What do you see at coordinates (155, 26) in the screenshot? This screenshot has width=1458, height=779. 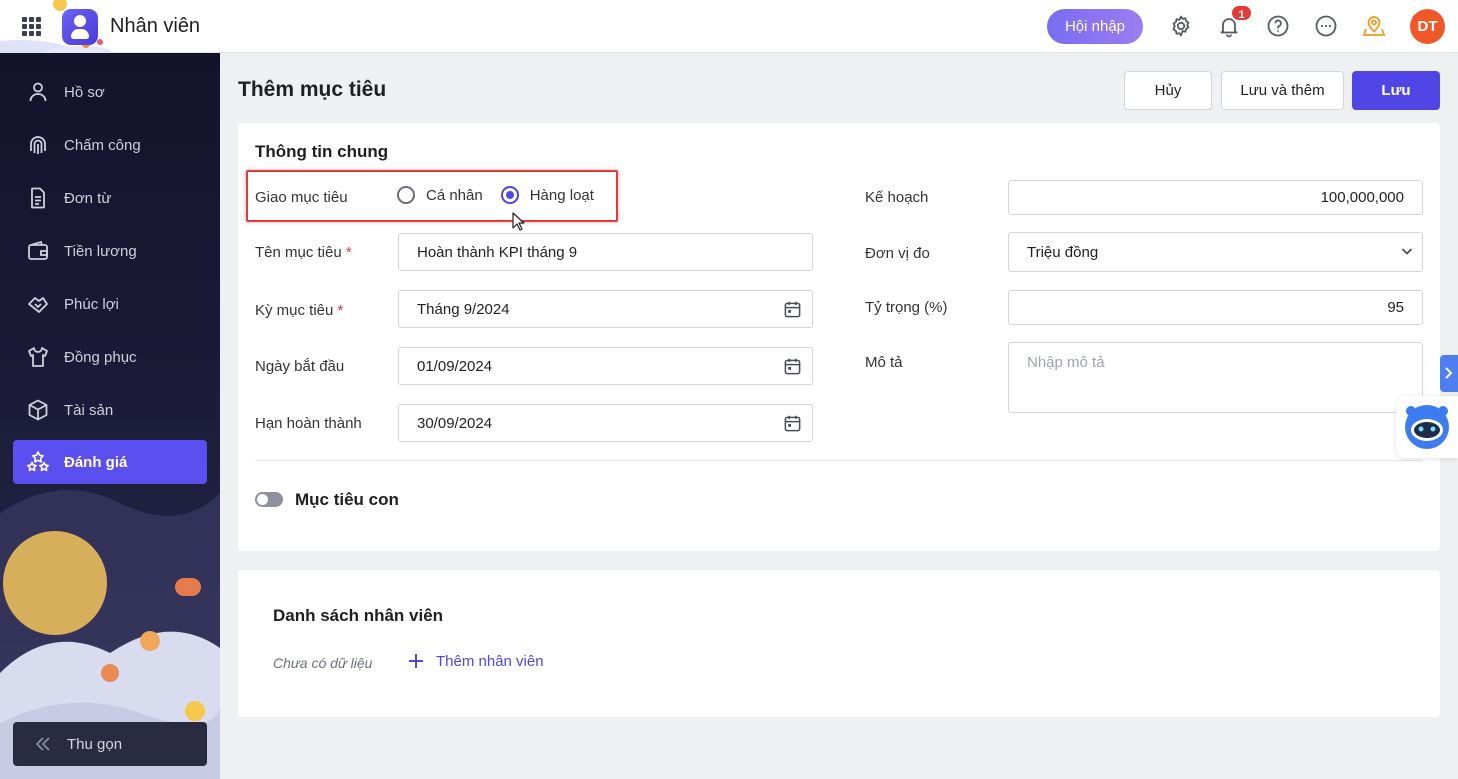 I see `app-title: Nhân viên` at bounding box center [155, 26].